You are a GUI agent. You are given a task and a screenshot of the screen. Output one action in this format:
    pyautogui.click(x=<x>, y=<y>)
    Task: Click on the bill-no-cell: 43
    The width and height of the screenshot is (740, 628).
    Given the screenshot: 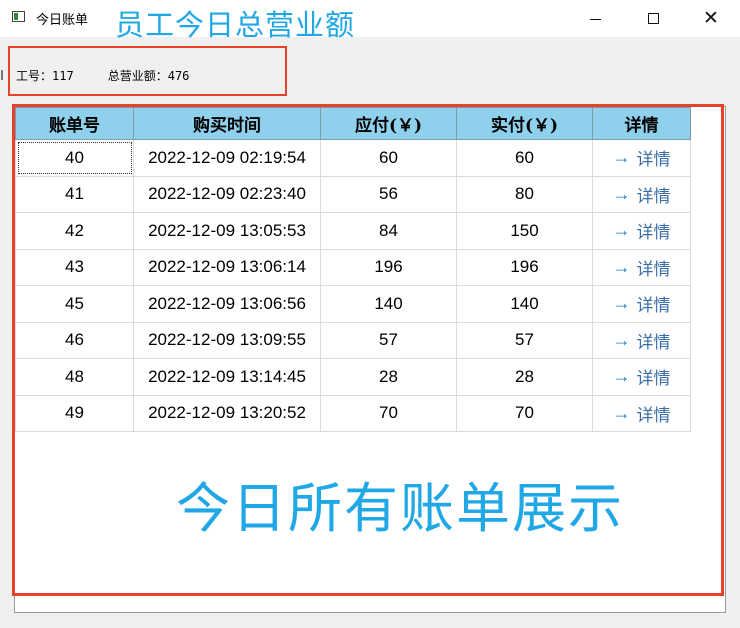 What is the action you would take?
    pyautogui.click(x=74, y=267)
    